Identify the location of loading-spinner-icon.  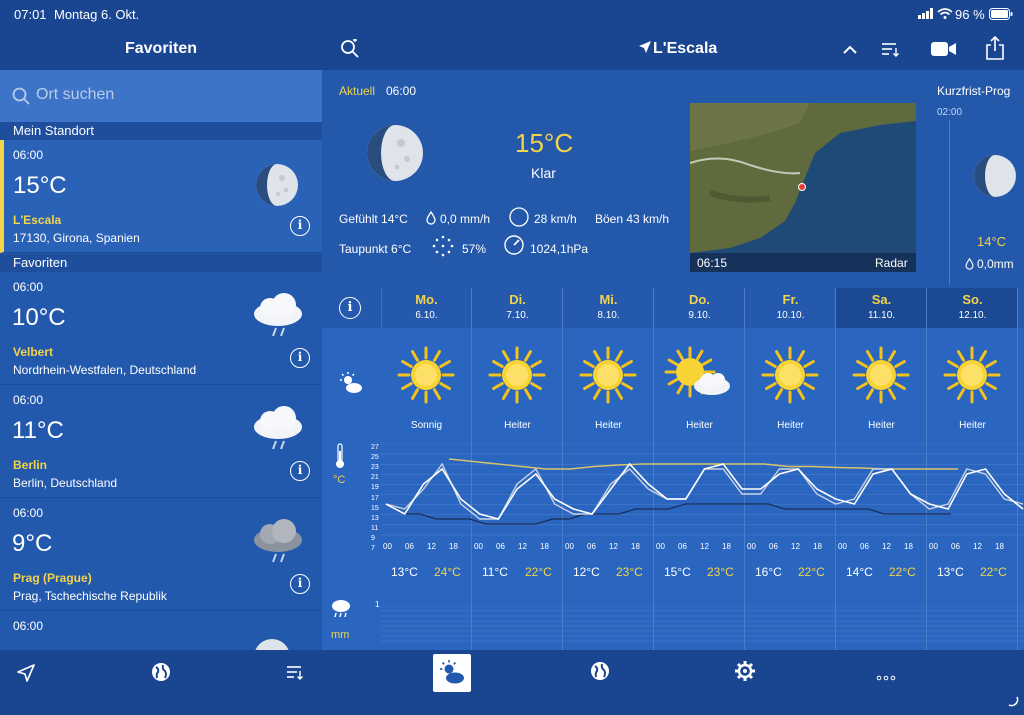
(1013, 703).